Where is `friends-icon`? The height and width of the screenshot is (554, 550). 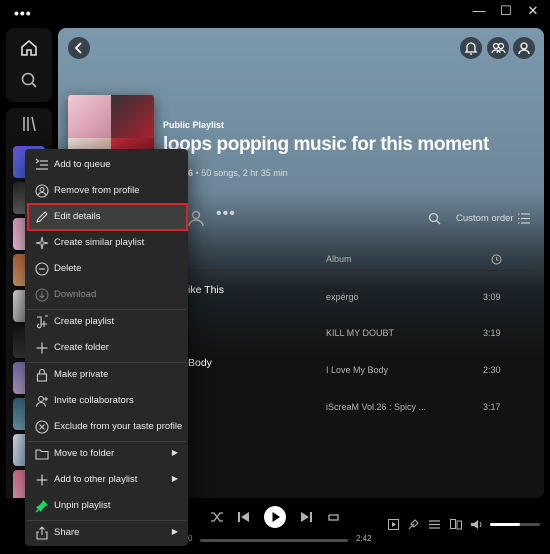
friends-icon is located at coordinates (498, 48).